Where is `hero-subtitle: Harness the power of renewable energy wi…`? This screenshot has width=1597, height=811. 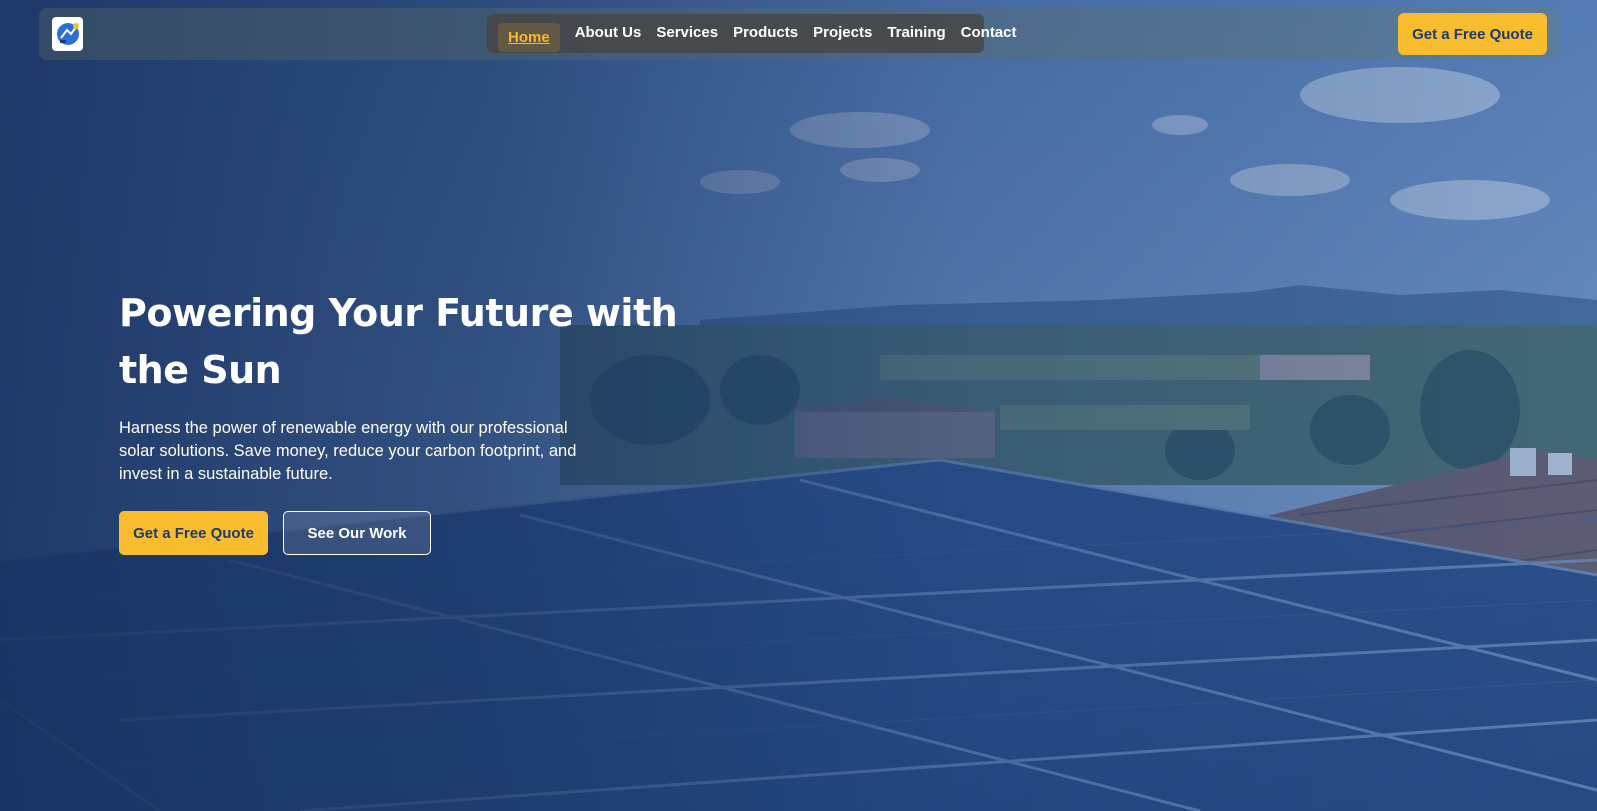 hero-subtitle: Harness the power of renewable energy wi… is located at coordinates (348, 451).